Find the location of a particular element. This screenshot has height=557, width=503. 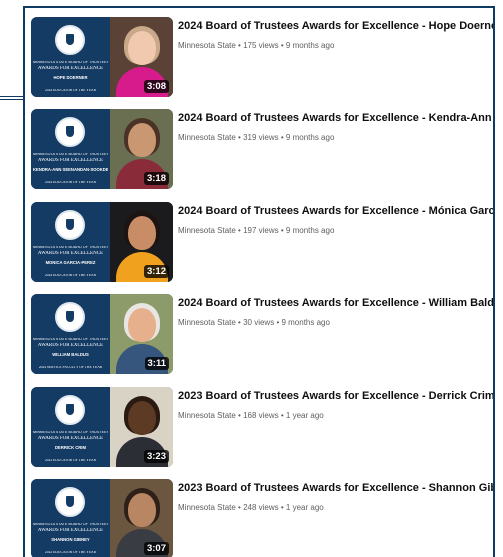

video-metadata: Minnesota State • 168 views • 1 year ago is located at coordinates (335, 416).